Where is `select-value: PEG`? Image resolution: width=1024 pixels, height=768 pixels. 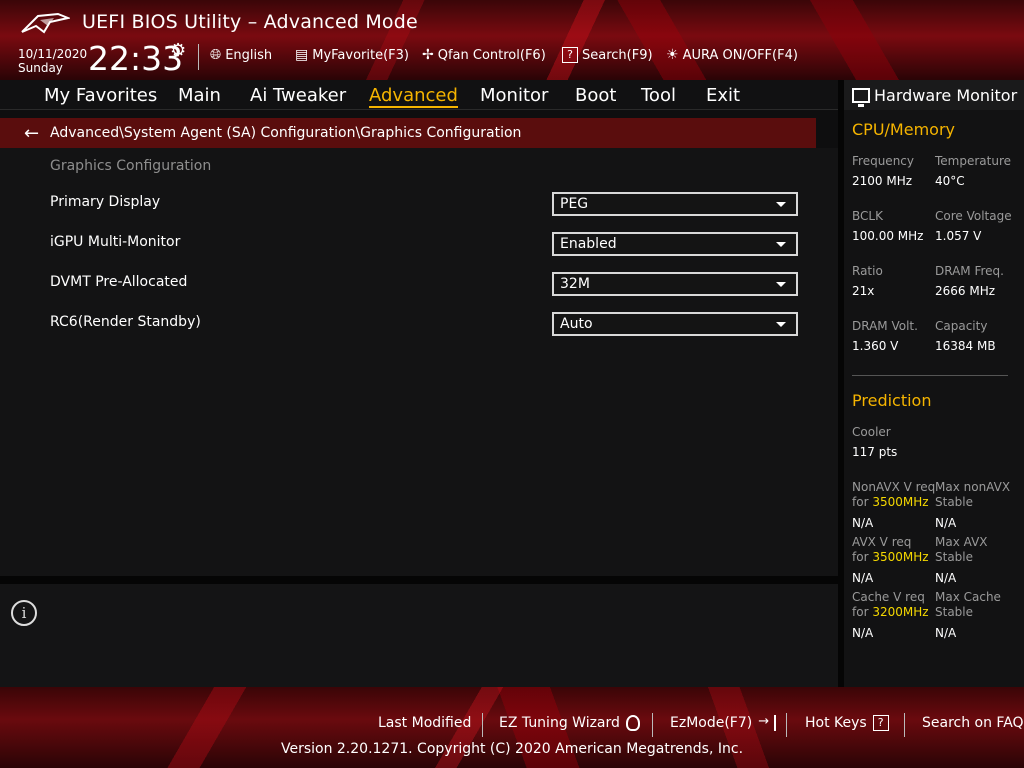 select-value: PEG is located at coordinates (574, 204).